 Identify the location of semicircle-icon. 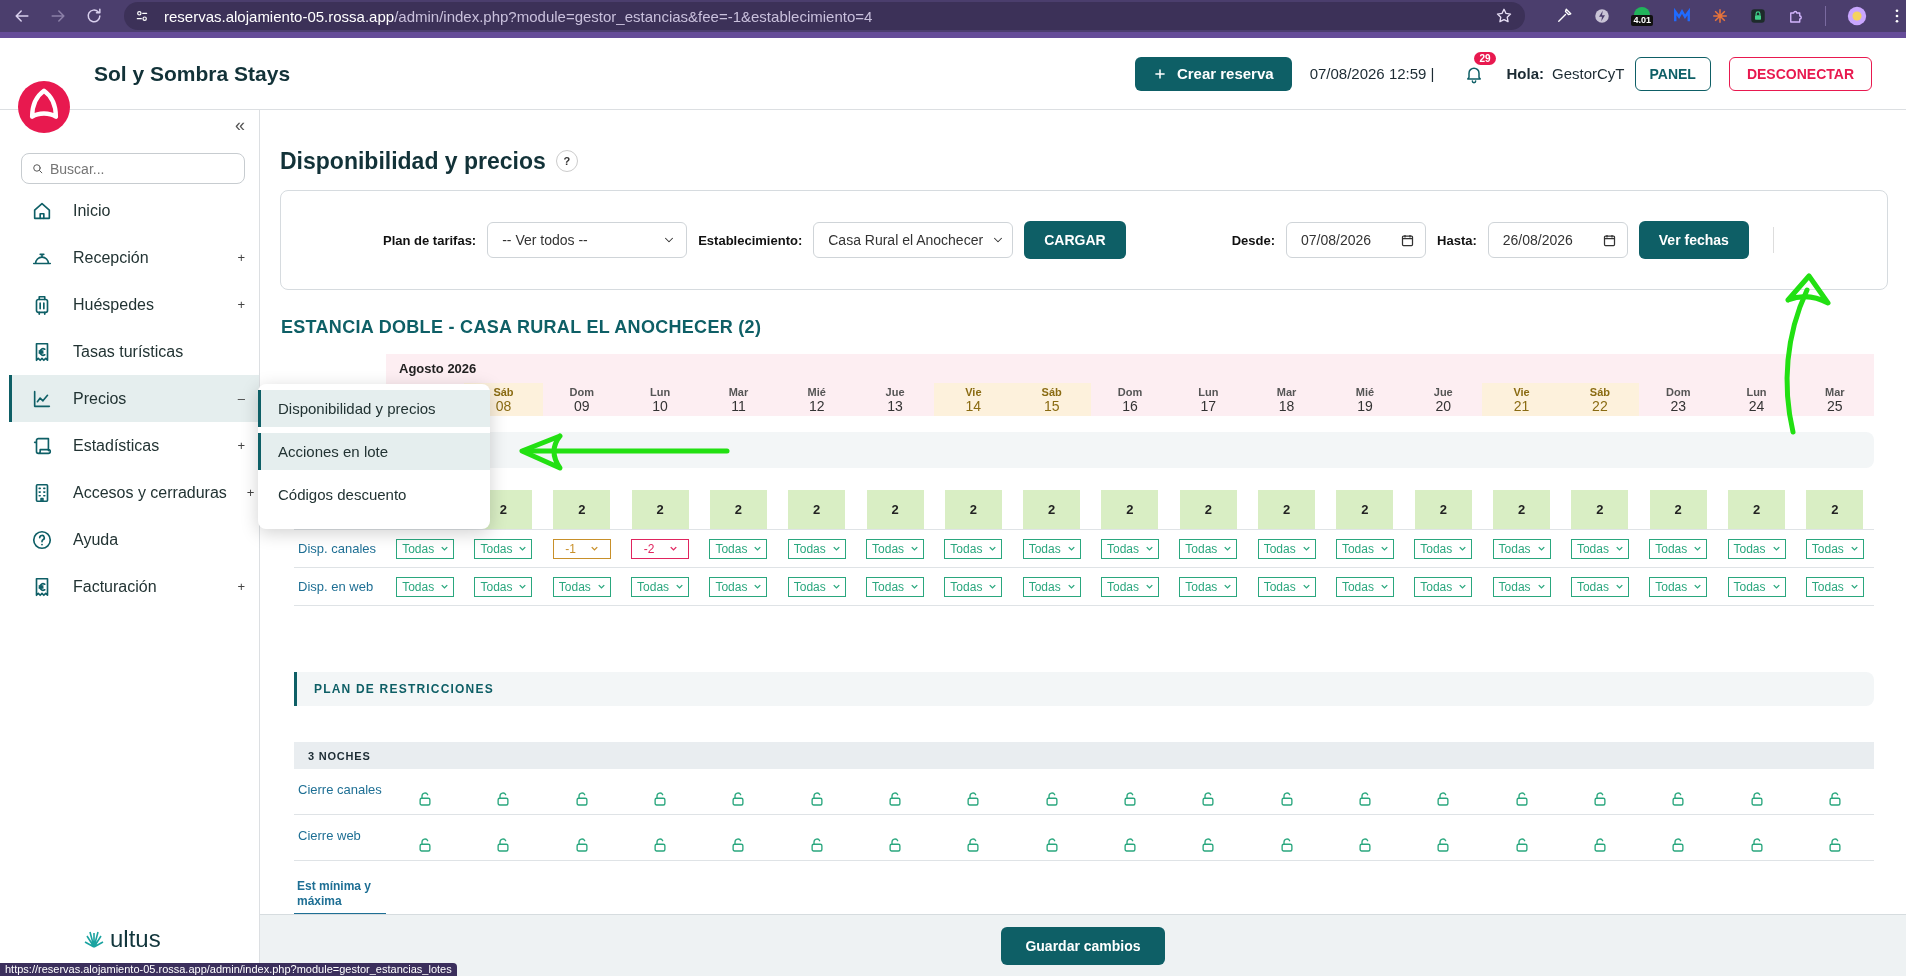
(1642, 10).